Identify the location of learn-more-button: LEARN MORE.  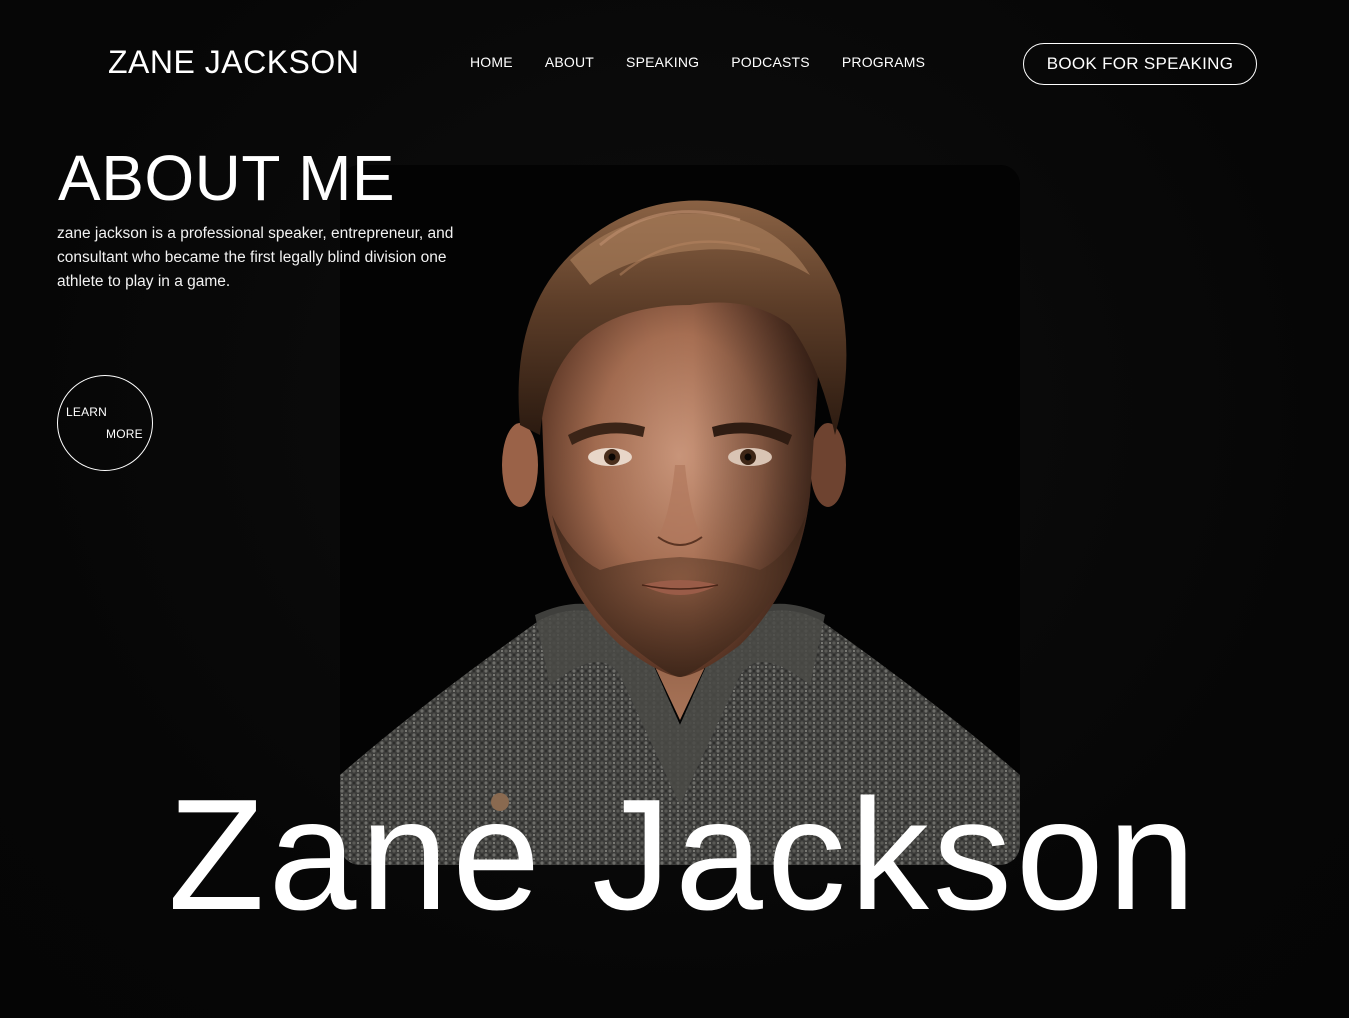
(105, 423).